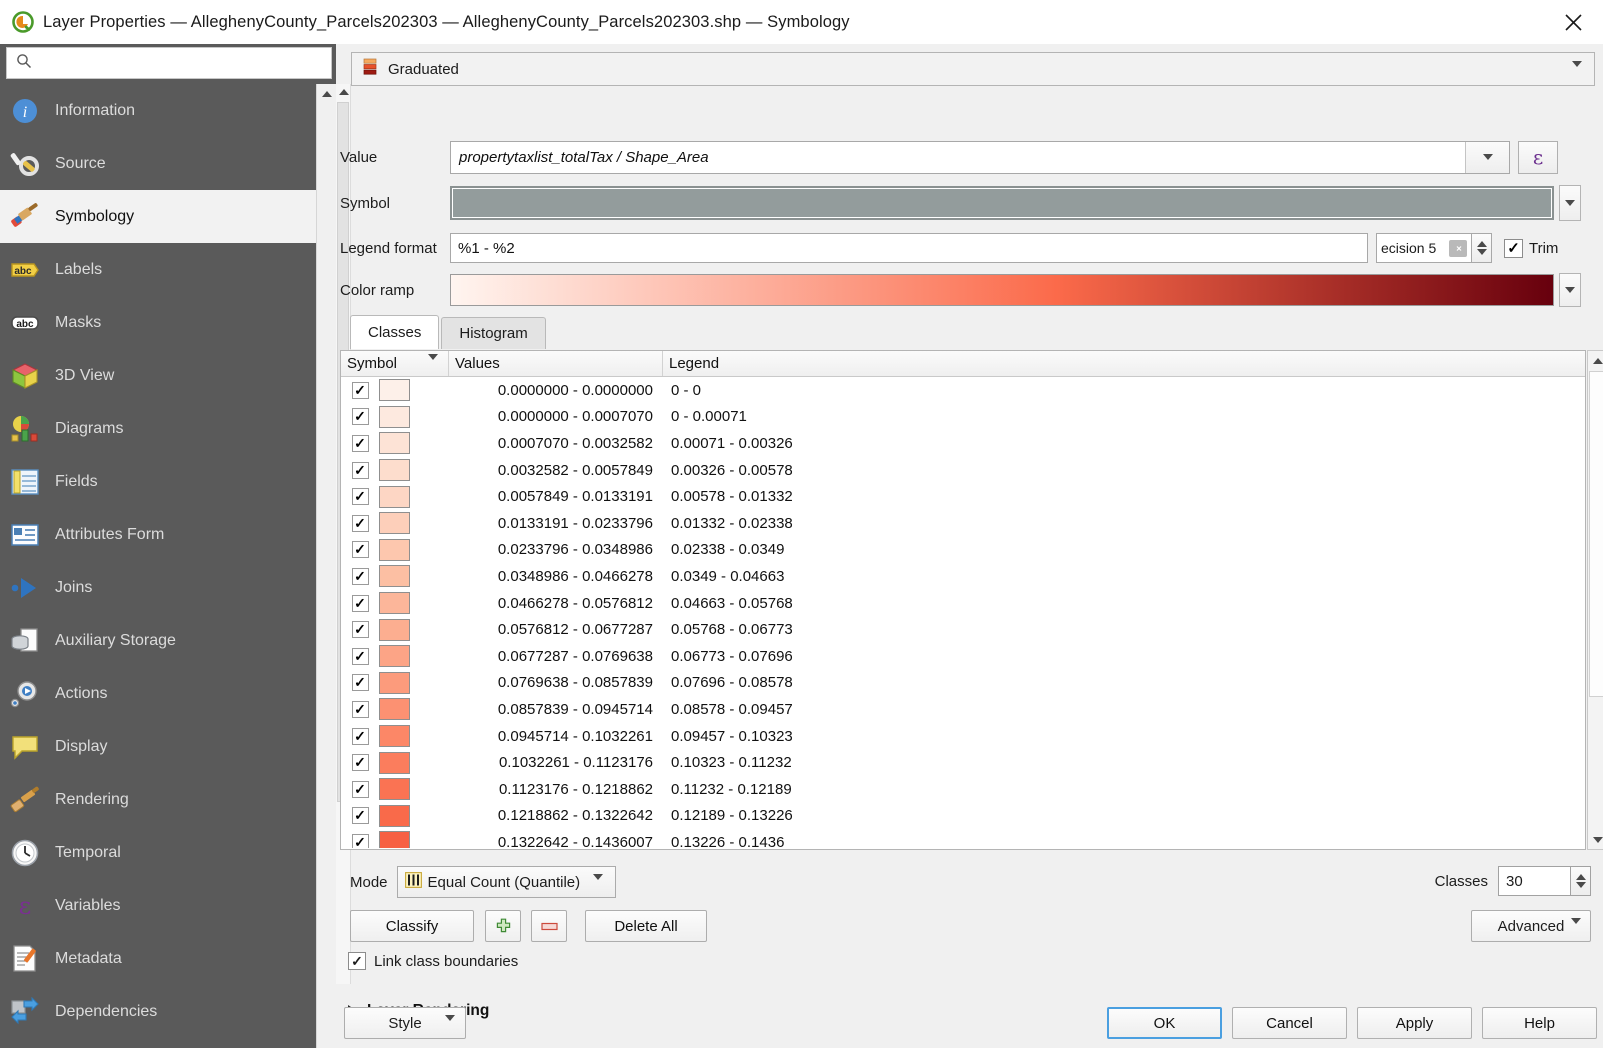  What do you see at coordinates (161, 746) in the screenshot?
I see `sidebar-item-display: Display` at bounding box center [161, 746].